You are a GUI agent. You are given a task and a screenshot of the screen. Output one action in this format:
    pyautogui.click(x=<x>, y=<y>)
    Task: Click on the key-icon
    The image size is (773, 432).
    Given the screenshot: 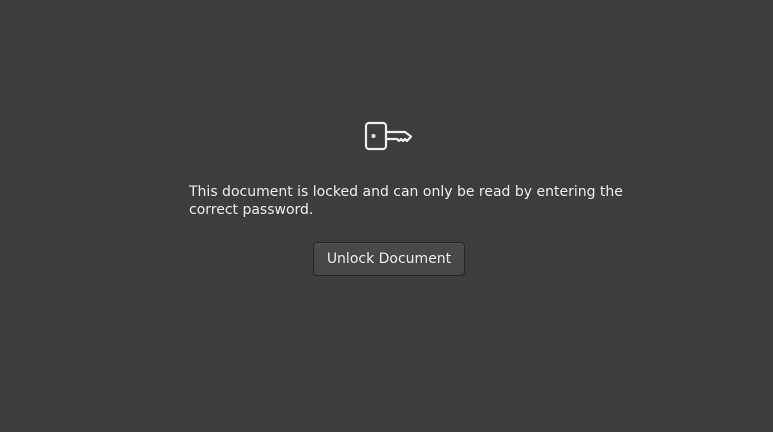 What is the action you would take?
    pyautogui.click(x=389, y=136)
    